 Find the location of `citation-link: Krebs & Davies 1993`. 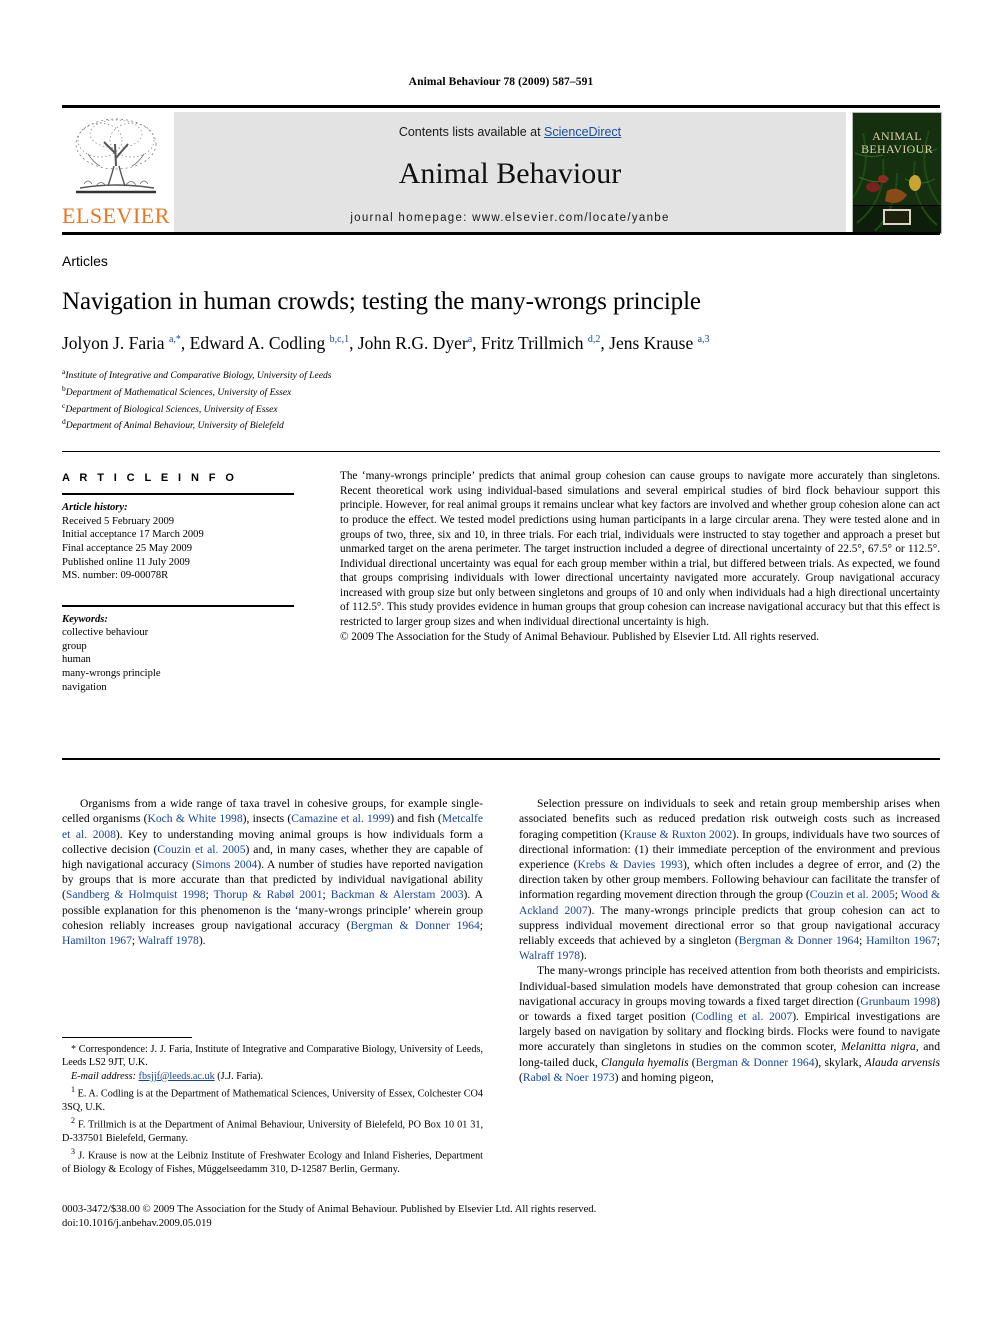

citation-link: Krebs & Davies 1993 is located at coordinates (630, 864).